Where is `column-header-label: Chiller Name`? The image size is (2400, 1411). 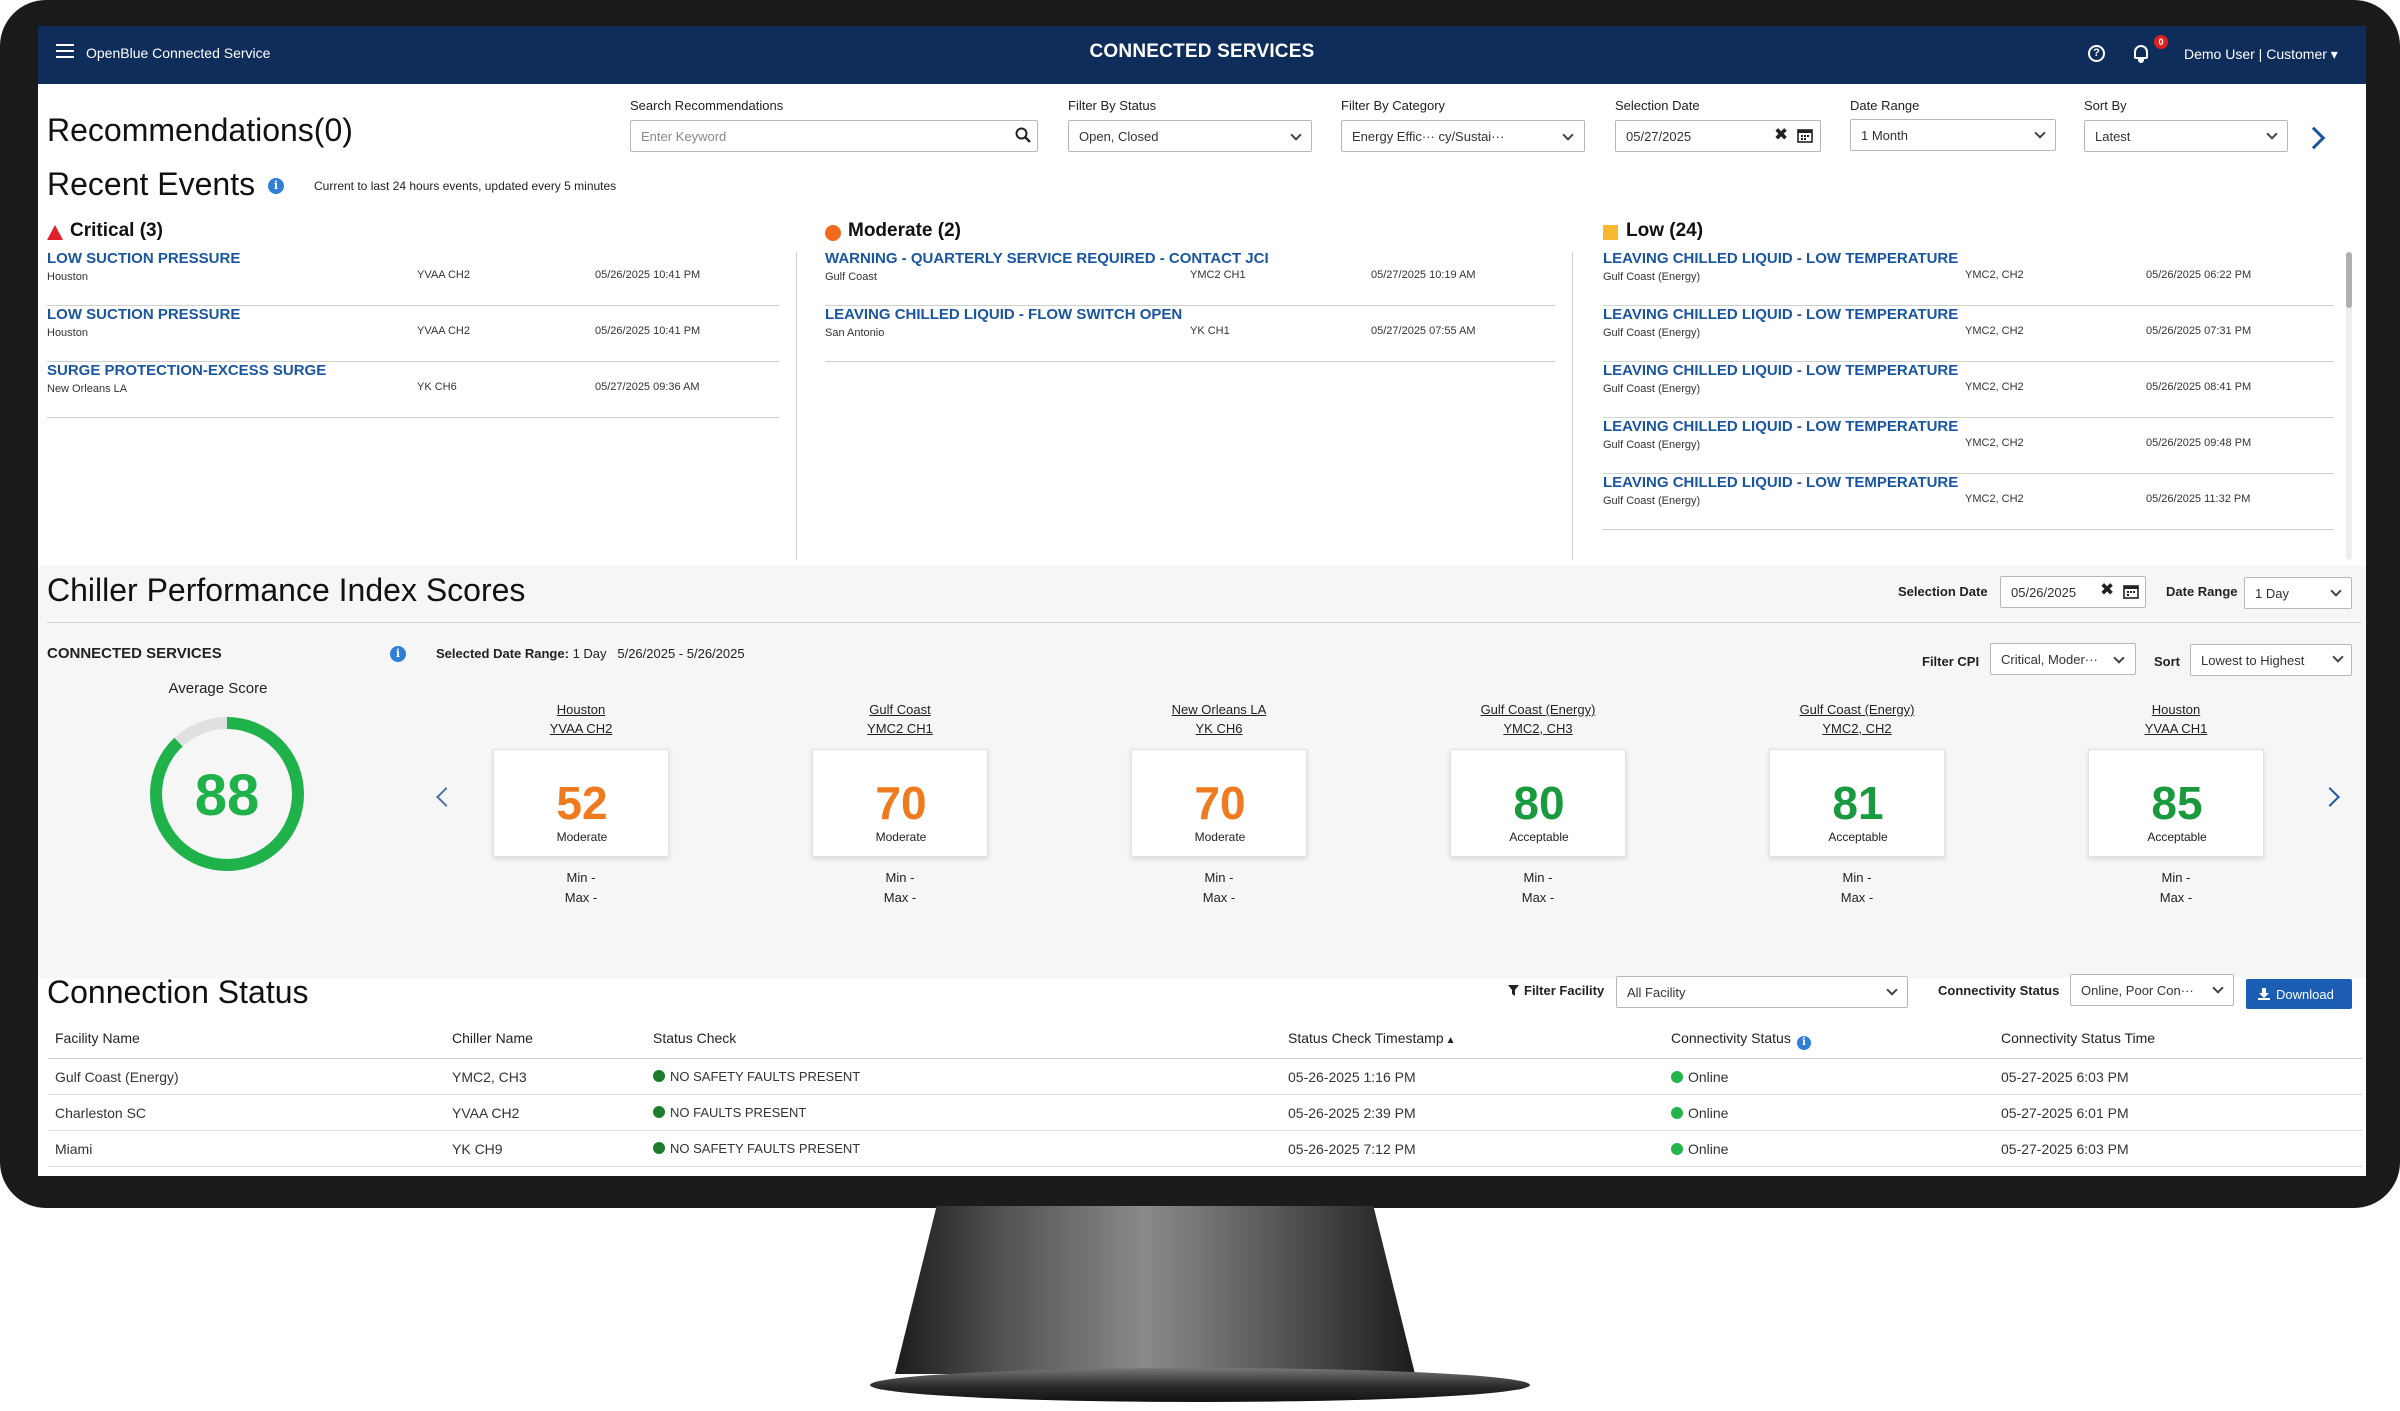 column-header-label: Chiller Name is located at coordinates (492, 1038).